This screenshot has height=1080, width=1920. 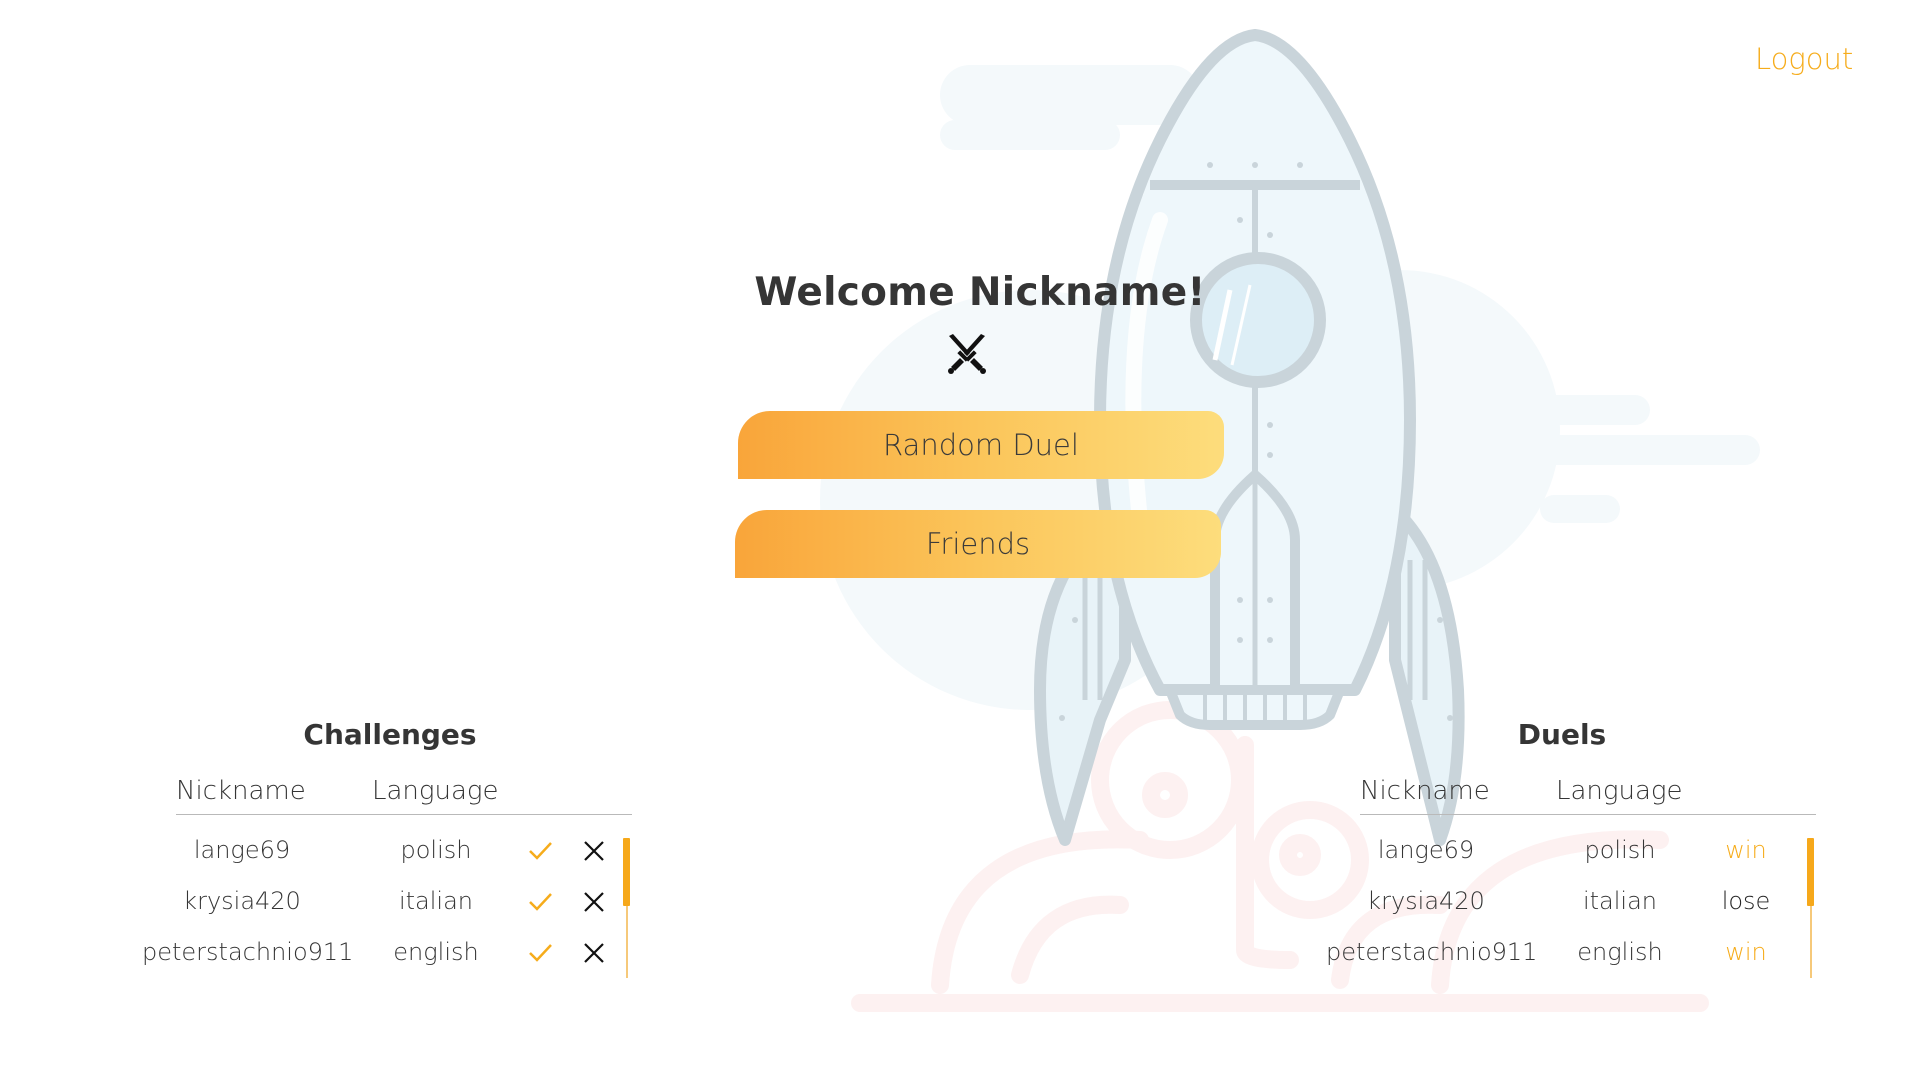 I want to click on duel-result: lose, so click(x=1746, y=901).